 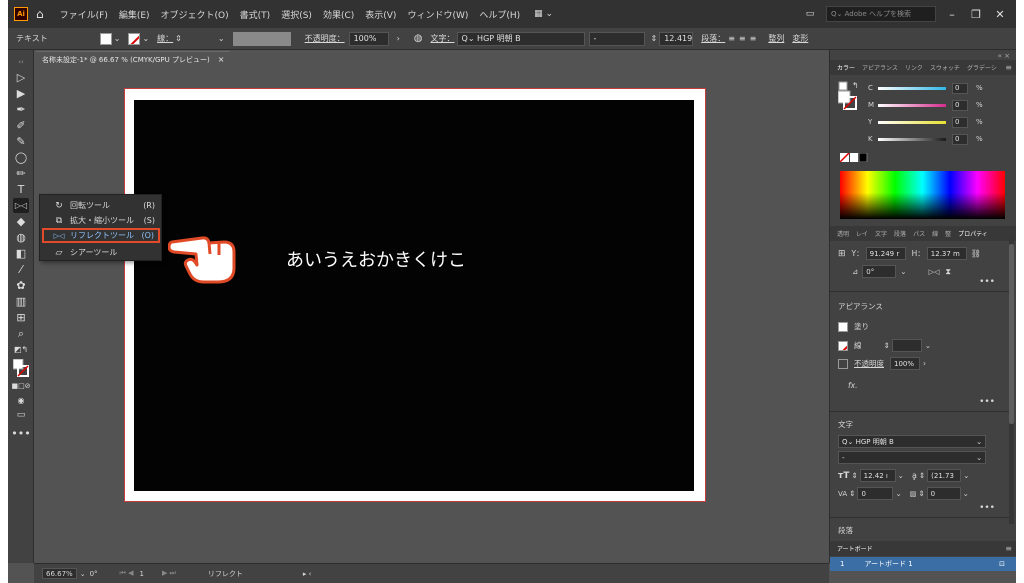 What do you see at coordinates (21, 237) in the screenshot?
I see `warp-tool-icon: ◍` at bounding box center [21, 237].